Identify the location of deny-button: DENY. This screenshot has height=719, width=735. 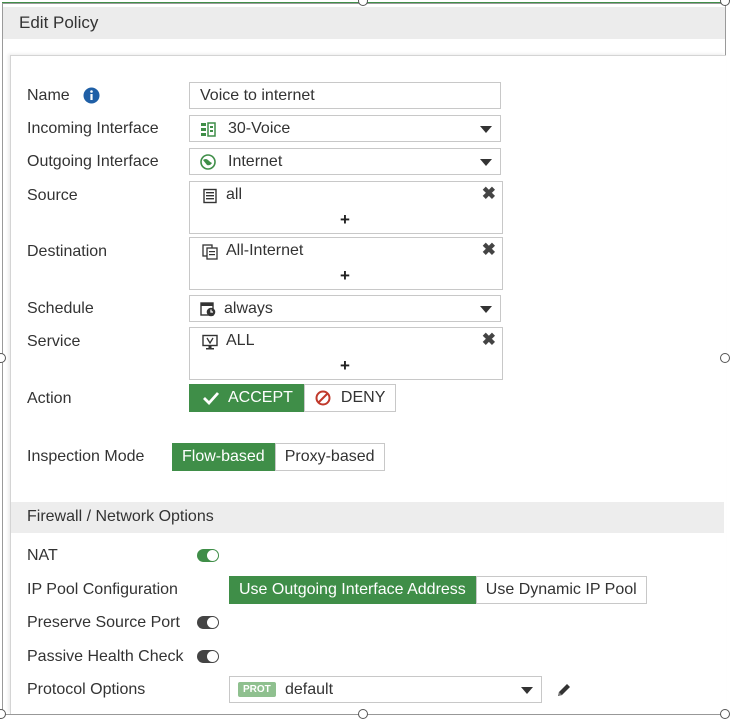
(350, 398).